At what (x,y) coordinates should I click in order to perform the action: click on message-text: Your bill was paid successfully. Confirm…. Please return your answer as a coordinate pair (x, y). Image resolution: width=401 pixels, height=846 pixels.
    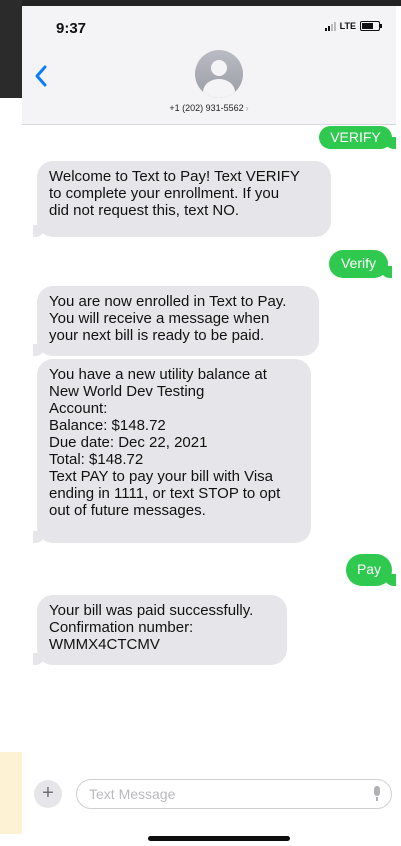
    Looking at the image, I should click on (151, 627).